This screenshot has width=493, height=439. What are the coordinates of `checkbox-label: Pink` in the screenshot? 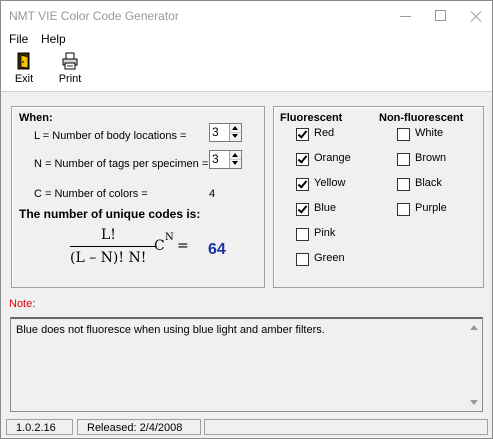 It's located at (325, 233).